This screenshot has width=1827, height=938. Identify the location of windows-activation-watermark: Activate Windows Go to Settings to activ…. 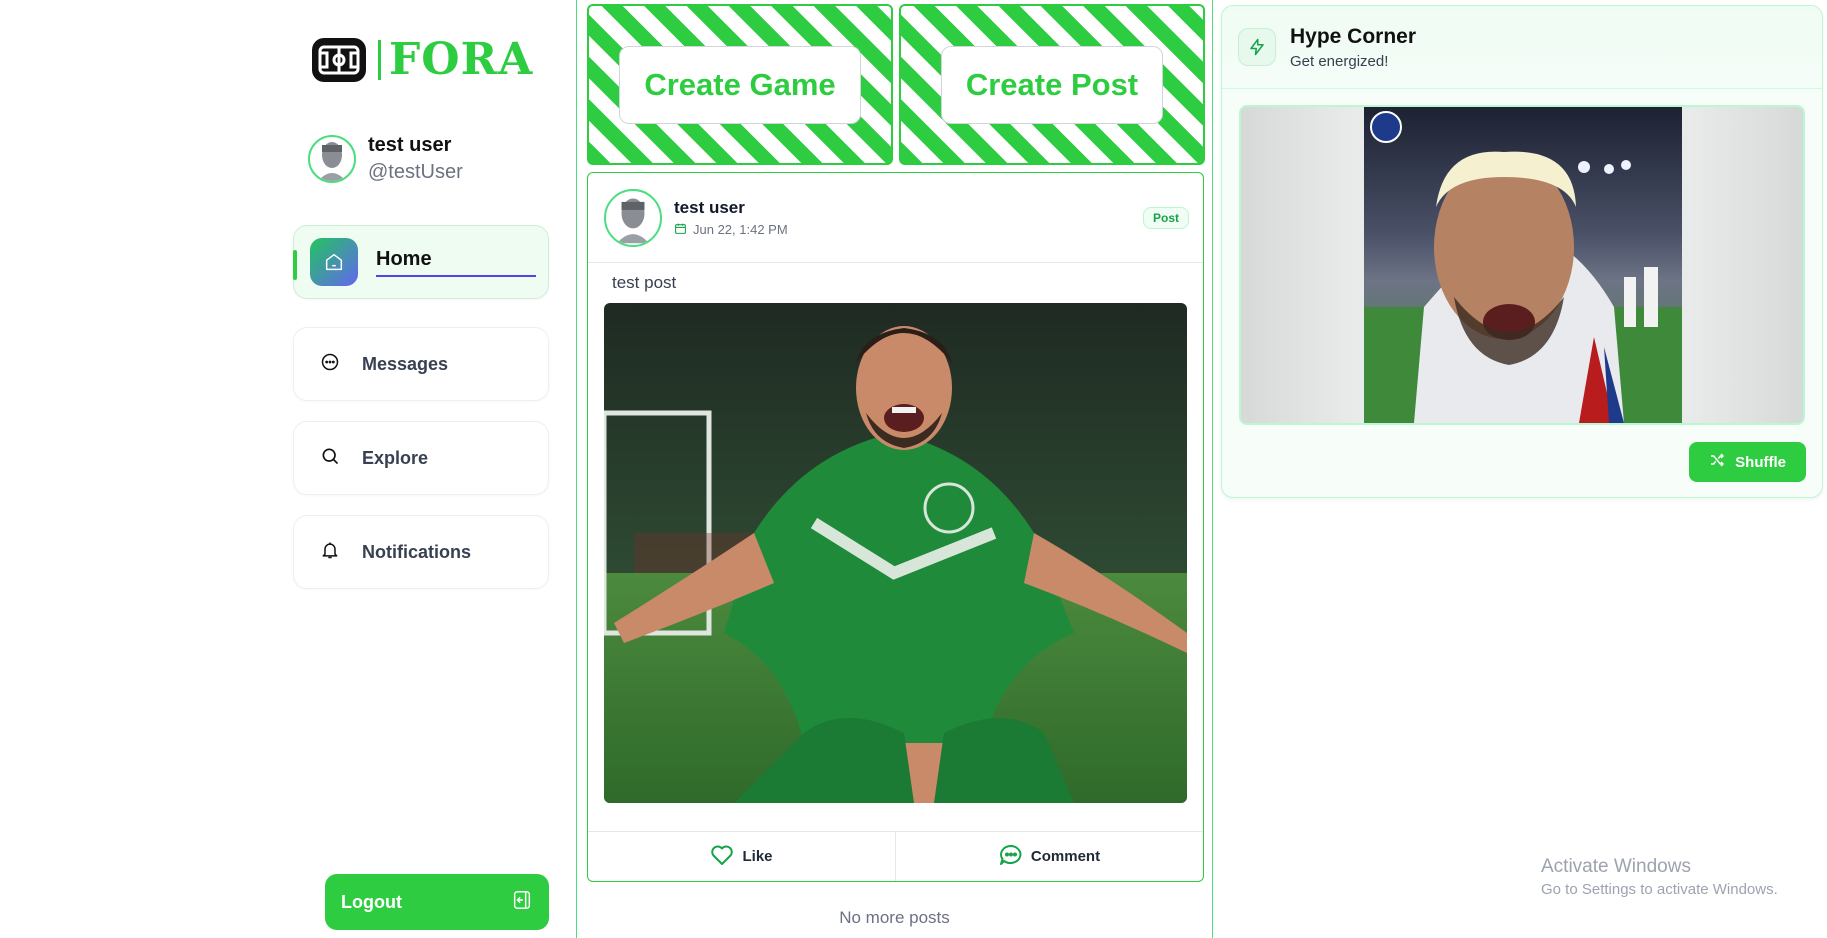
(1659, 877).